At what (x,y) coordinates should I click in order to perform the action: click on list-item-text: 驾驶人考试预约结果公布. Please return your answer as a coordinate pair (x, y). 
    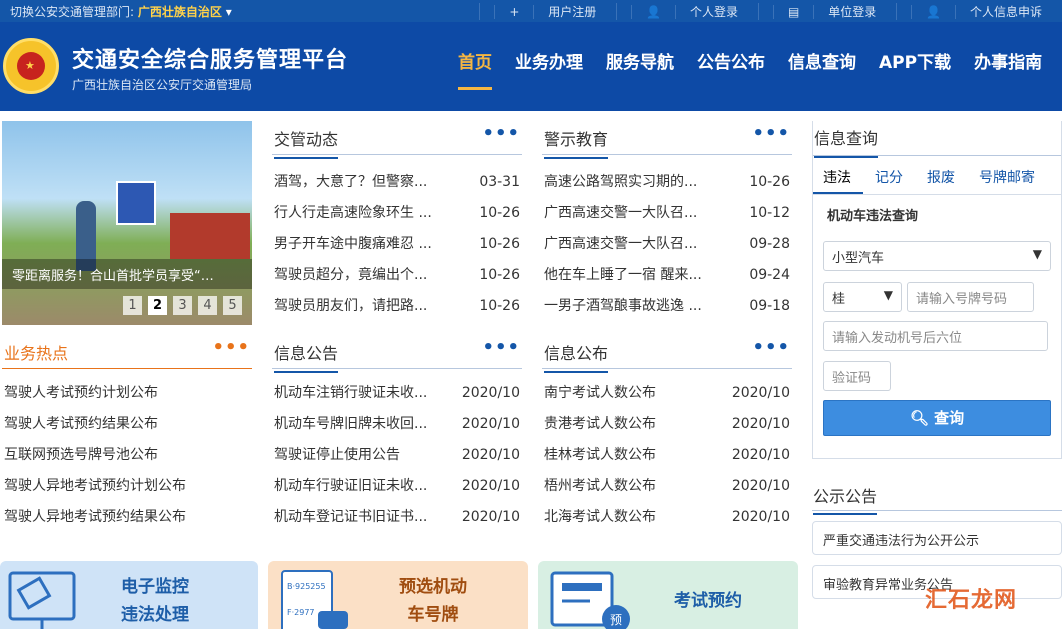
    Looking at the image, I should click on (119, 424).